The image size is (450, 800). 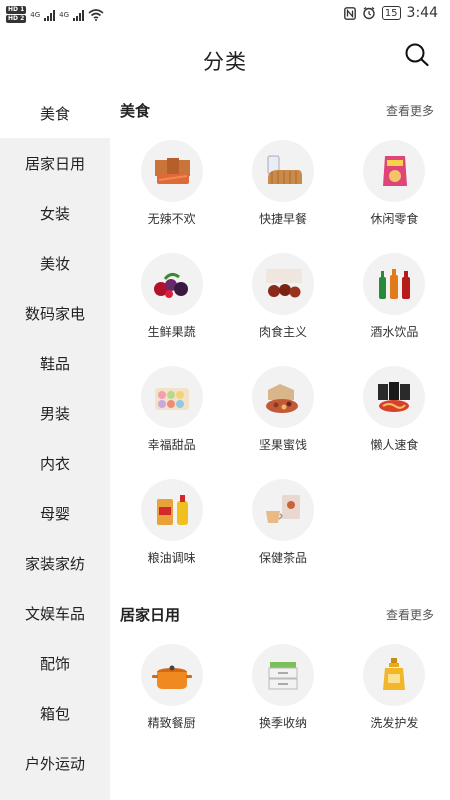 I want to click on sidebar-item: 文娱车品, so click(x=55, y=613).